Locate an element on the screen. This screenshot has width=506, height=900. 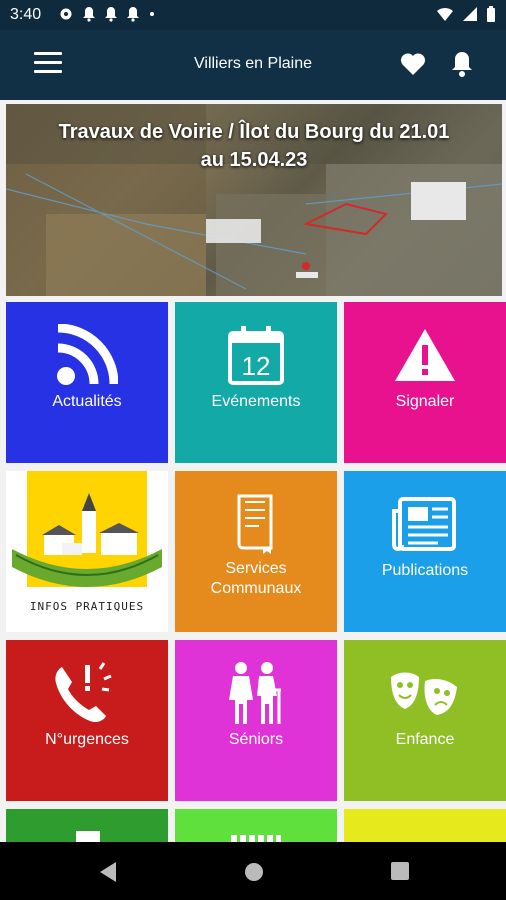
tile-seniors: Séniors is located at coordinates (256, 720).